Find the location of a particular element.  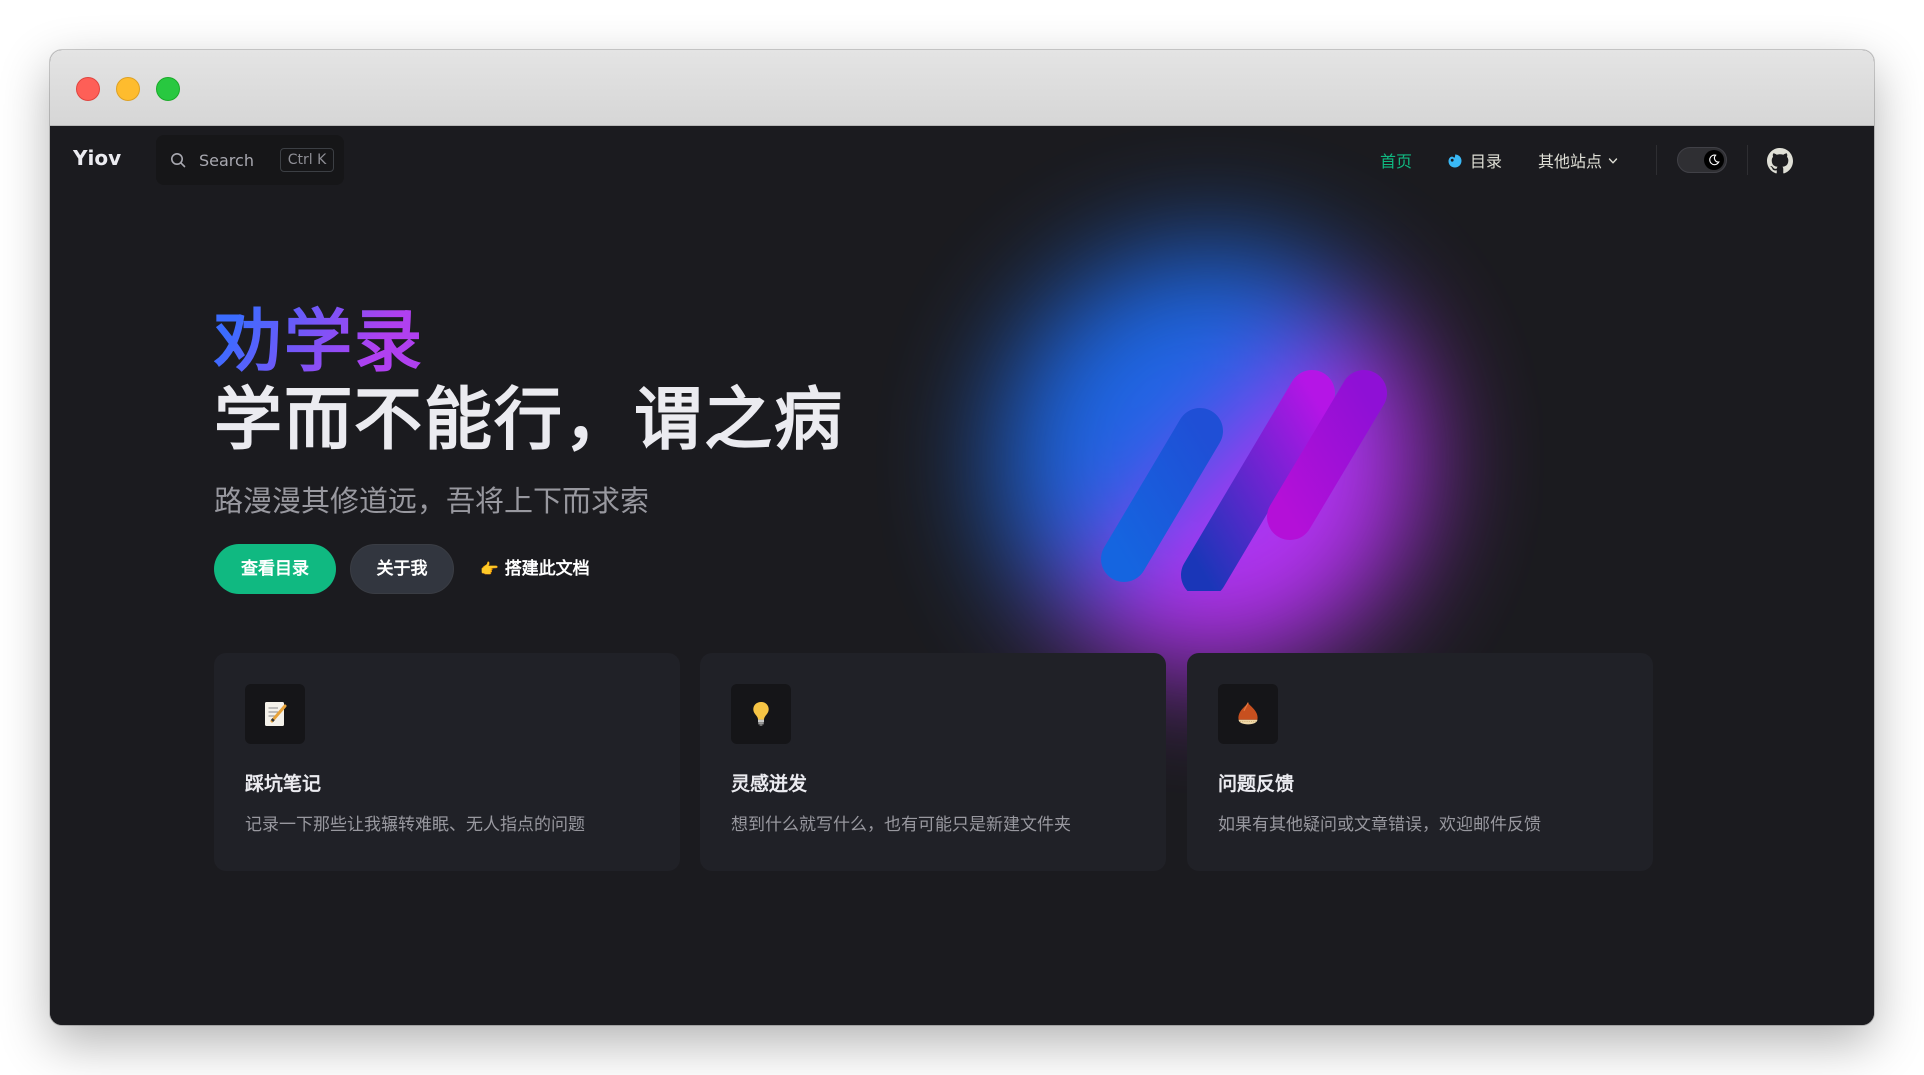

lightbulb-icon is located at coordinates (761, 714).